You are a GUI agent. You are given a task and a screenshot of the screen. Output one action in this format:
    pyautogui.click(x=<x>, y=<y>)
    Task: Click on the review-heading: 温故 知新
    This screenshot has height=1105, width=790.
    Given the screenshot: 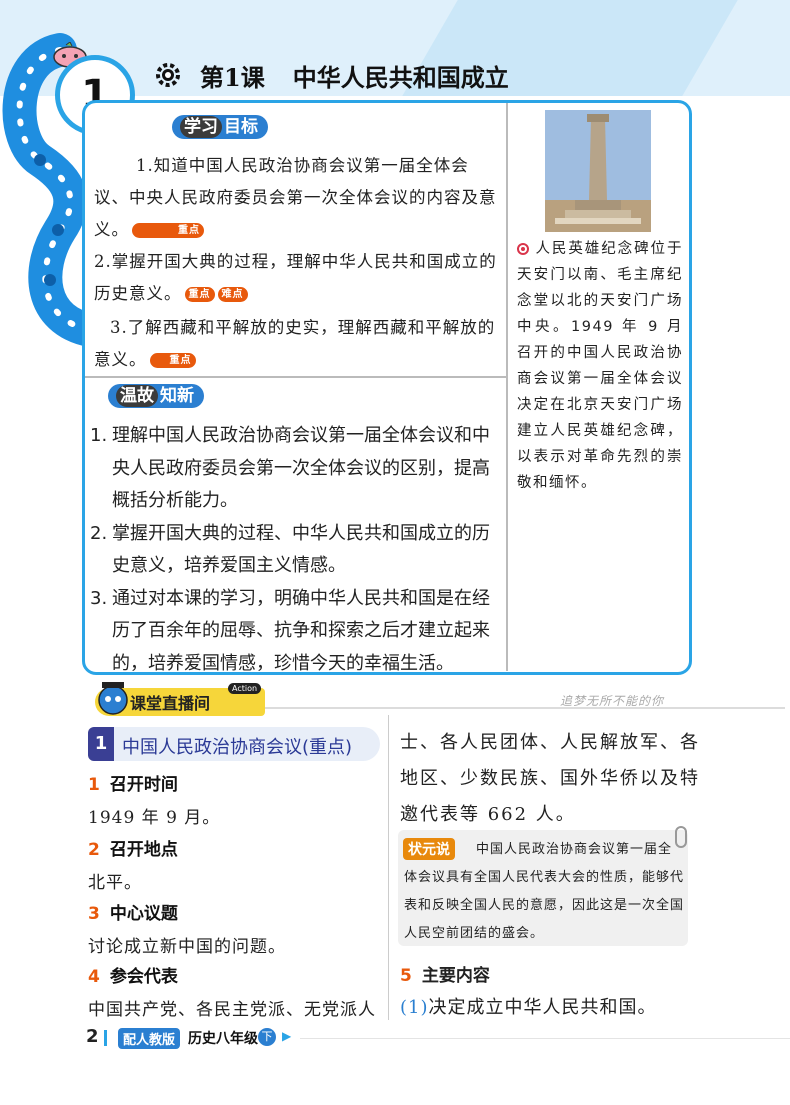 What is the action you would take?
    pyautogui.click(x=156, y=396)
    